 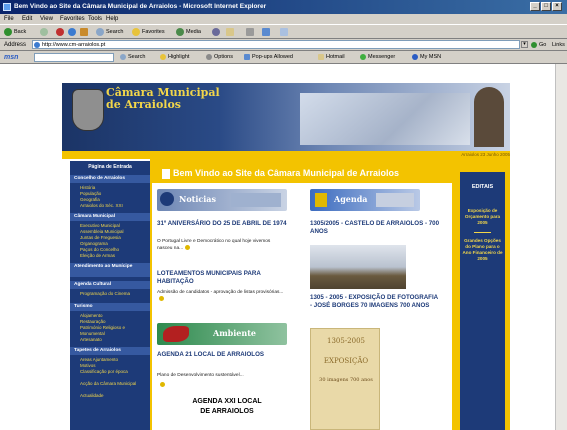 I want to click on stop-icon, so click(x=60, y=31).